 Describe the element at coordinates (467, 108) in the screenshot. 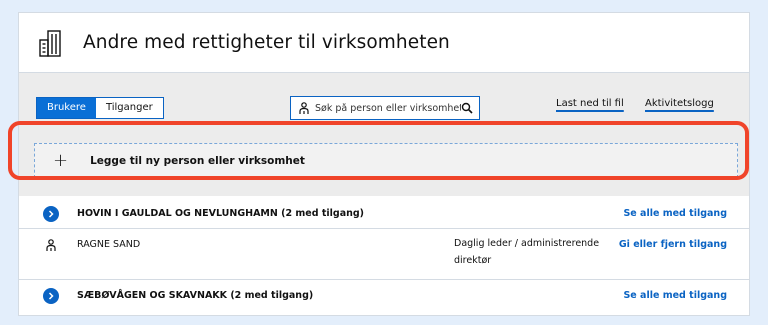

I see `search-icon` at that location.